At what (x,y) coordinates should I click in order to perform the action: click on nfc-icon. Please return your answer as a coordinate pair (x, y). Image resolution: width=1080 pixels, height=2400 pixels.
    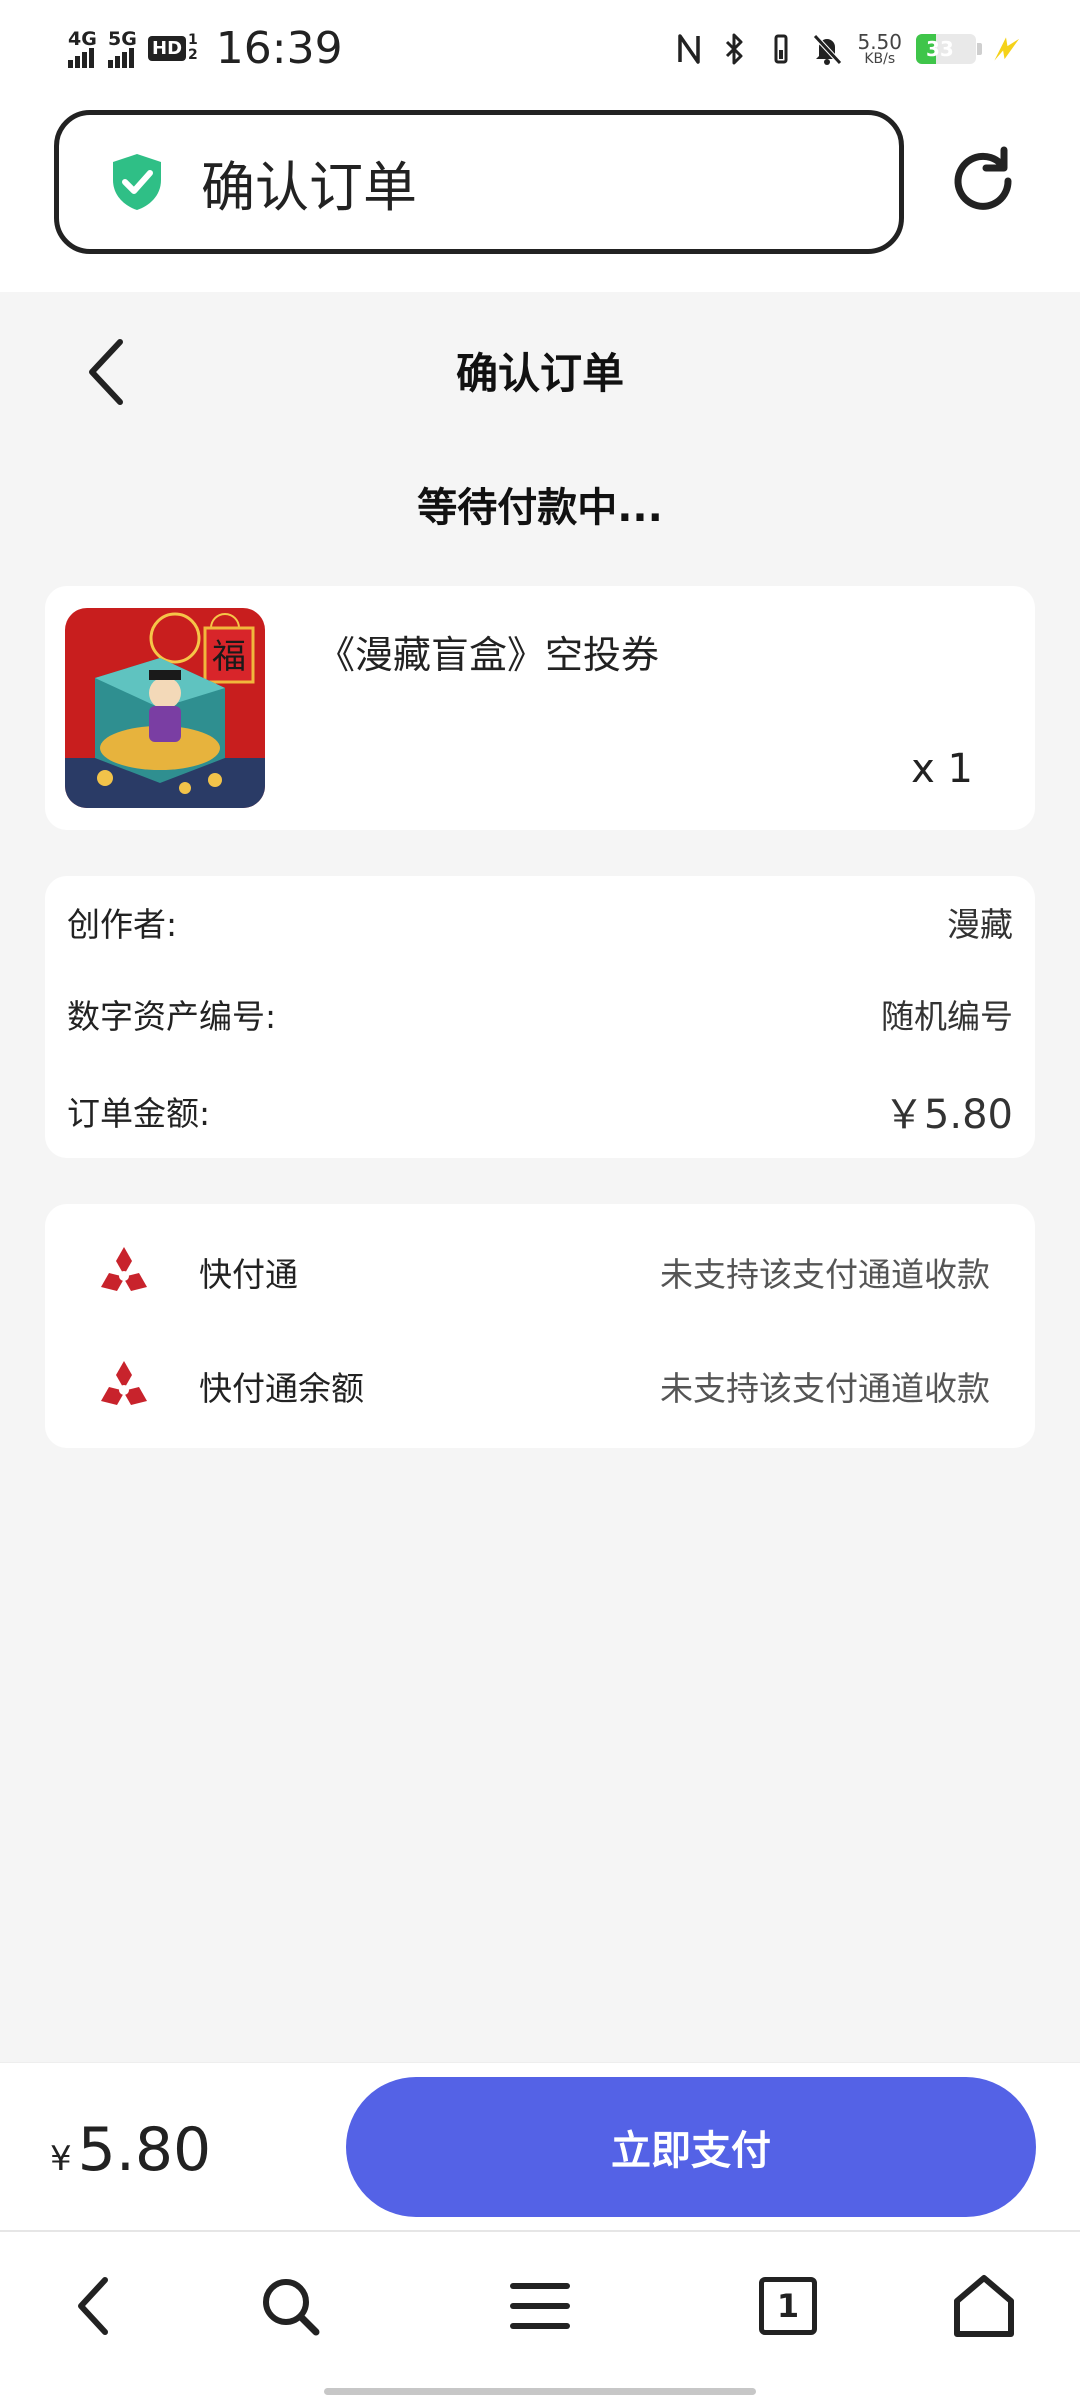
    Looking at the image, I should click on (689, 49).